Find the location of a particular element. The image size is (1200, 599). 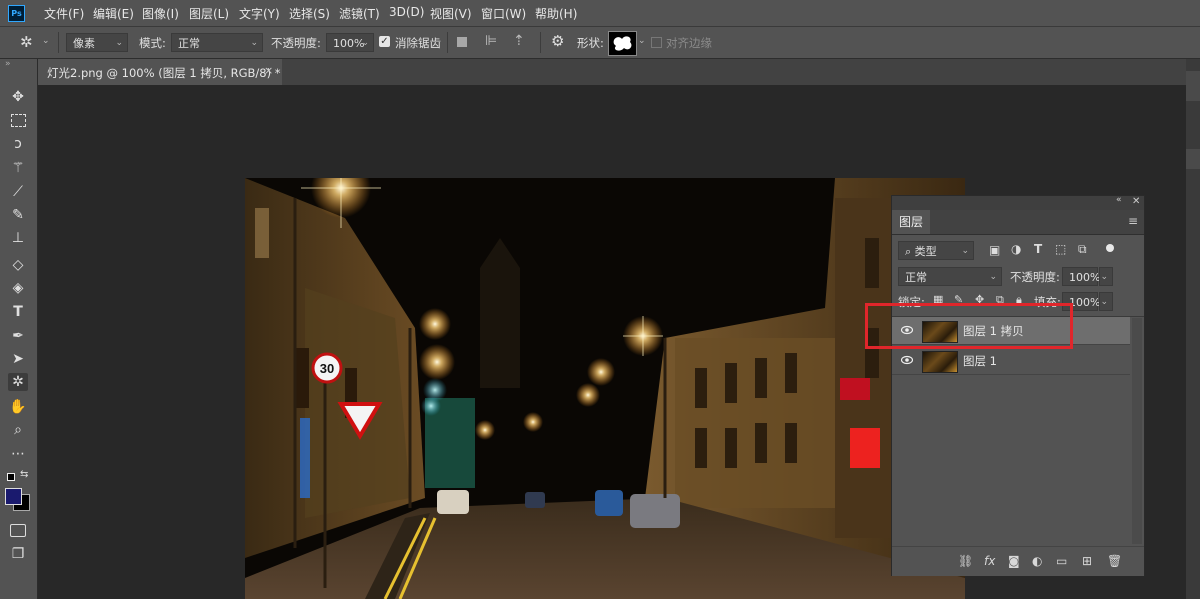

lasso-icon: ↄ is located at coordinates (18, 144).